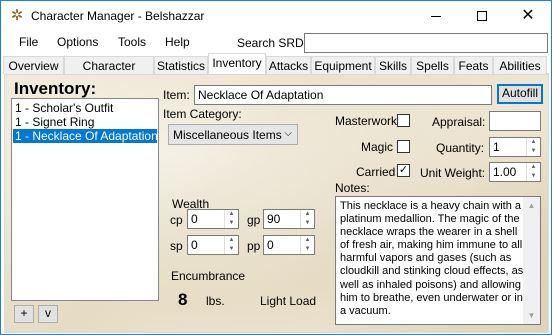 This screenshot has height=335, width=552. What do you see at coordinates (77, 42) in the screenshot?
I see `menu-options: Options` at bounding box center [77, 42].